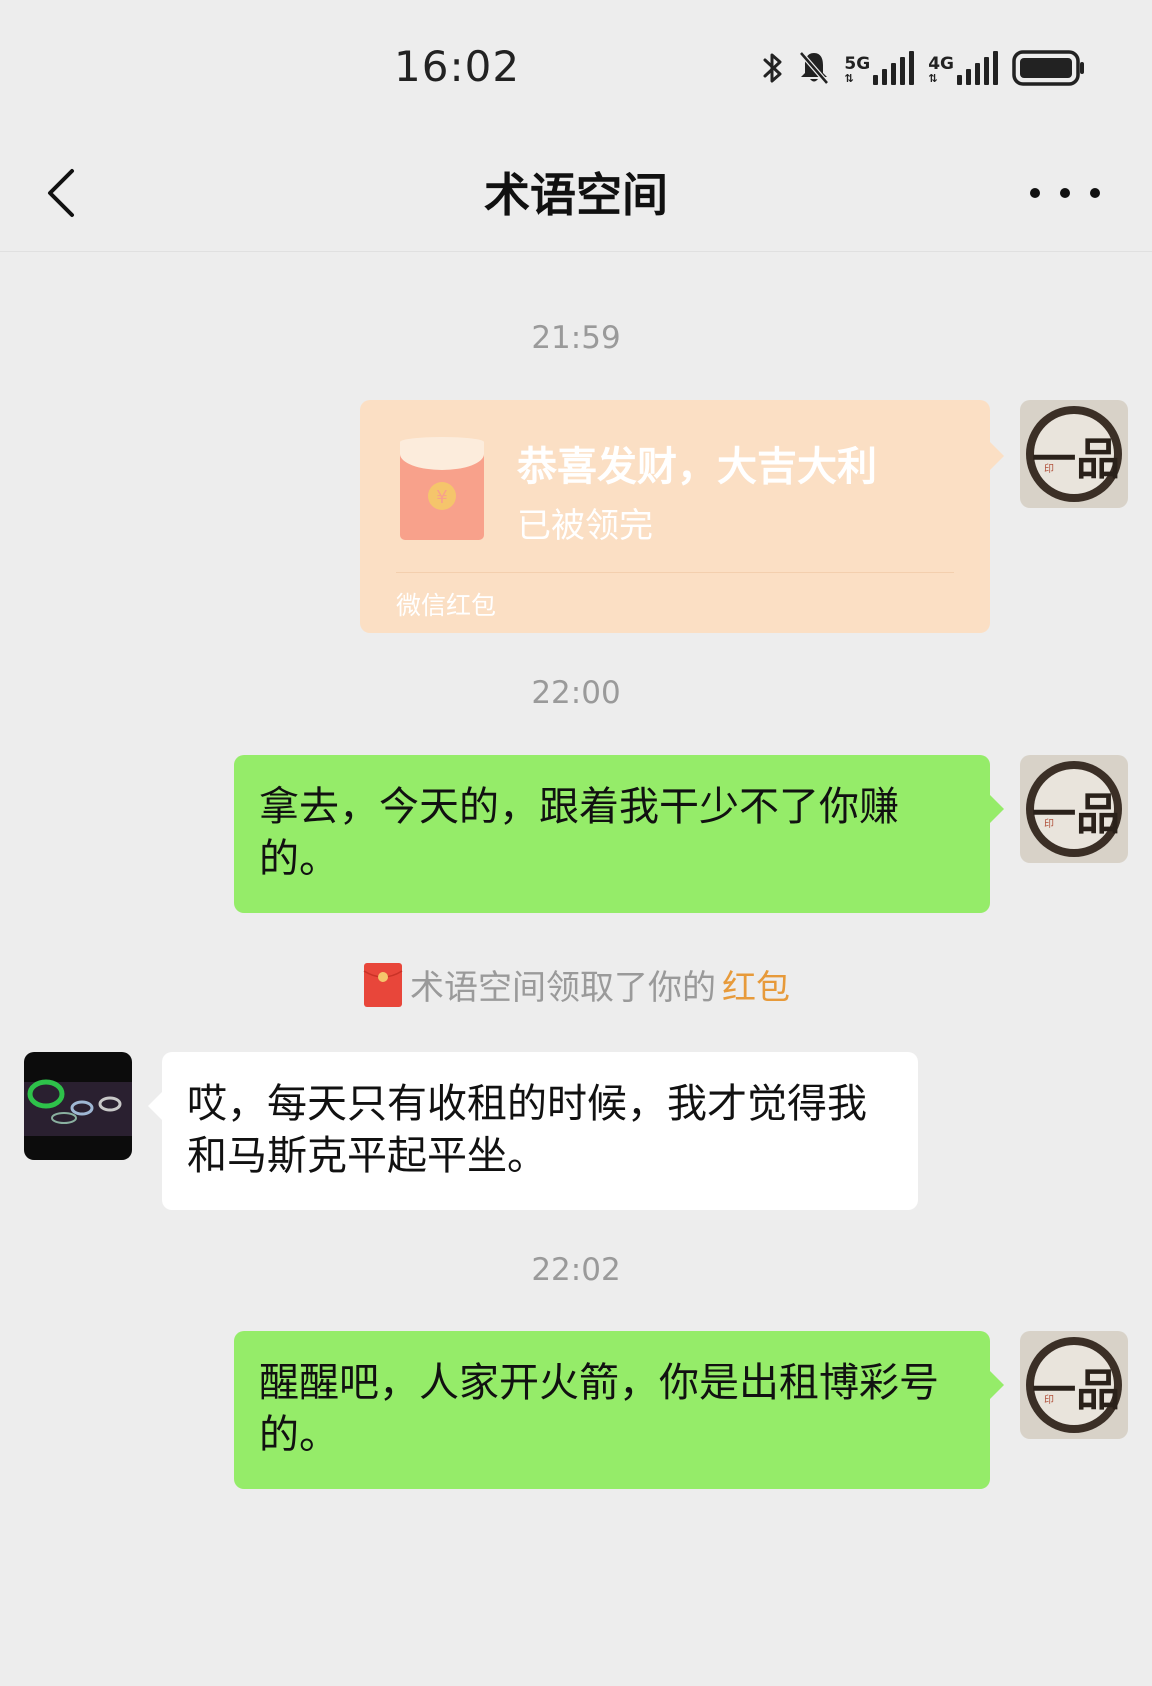  What do you see at coordinates (772, 68) in the screenshot?
I see `bluetooth-icon` at bounding box center [772, 68].